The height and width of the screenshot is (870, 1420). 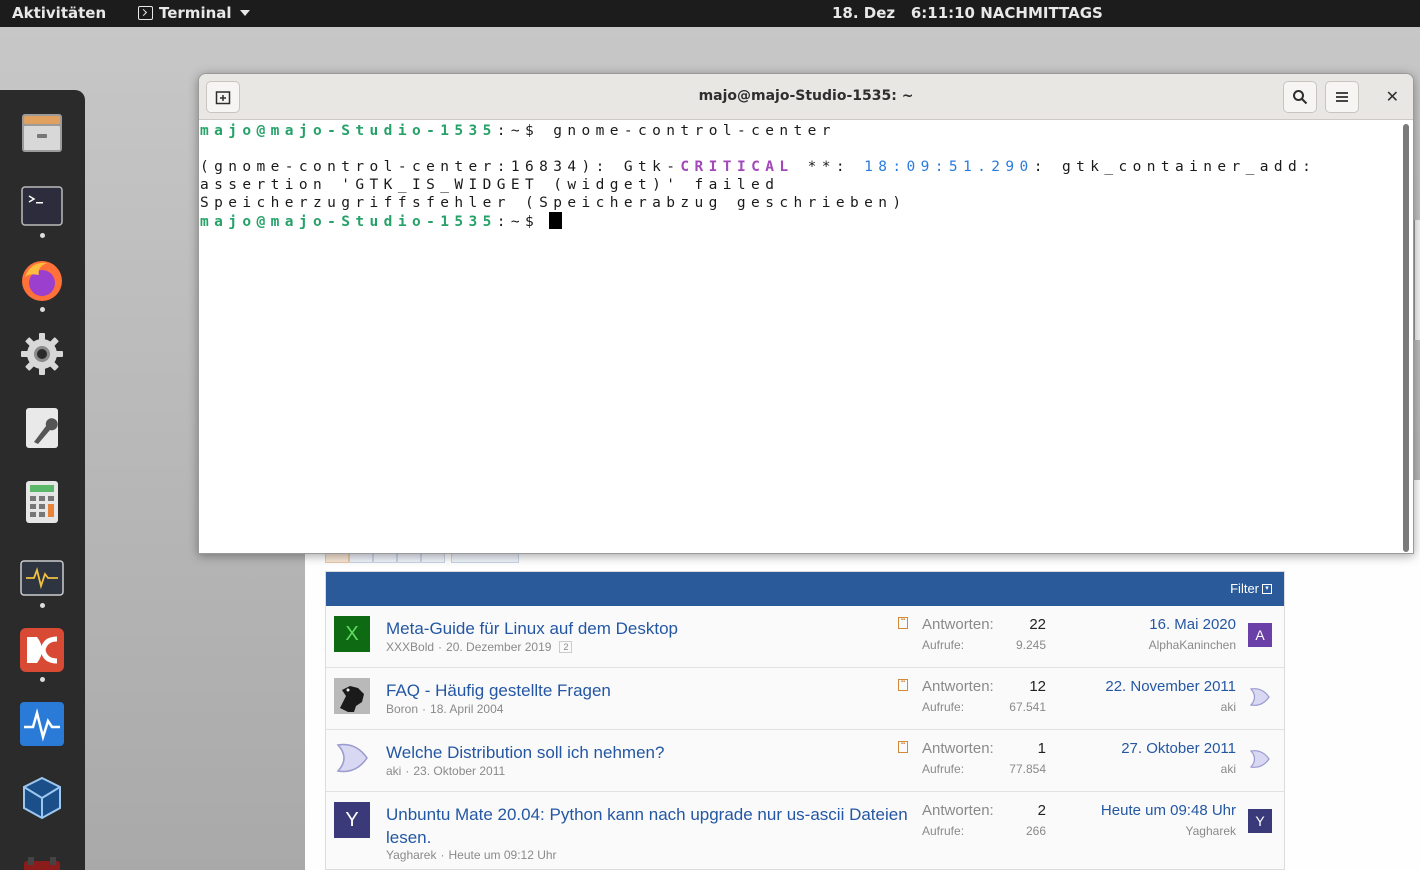 I want to click on views-count: 67.541, so click(x=1027, y=707).